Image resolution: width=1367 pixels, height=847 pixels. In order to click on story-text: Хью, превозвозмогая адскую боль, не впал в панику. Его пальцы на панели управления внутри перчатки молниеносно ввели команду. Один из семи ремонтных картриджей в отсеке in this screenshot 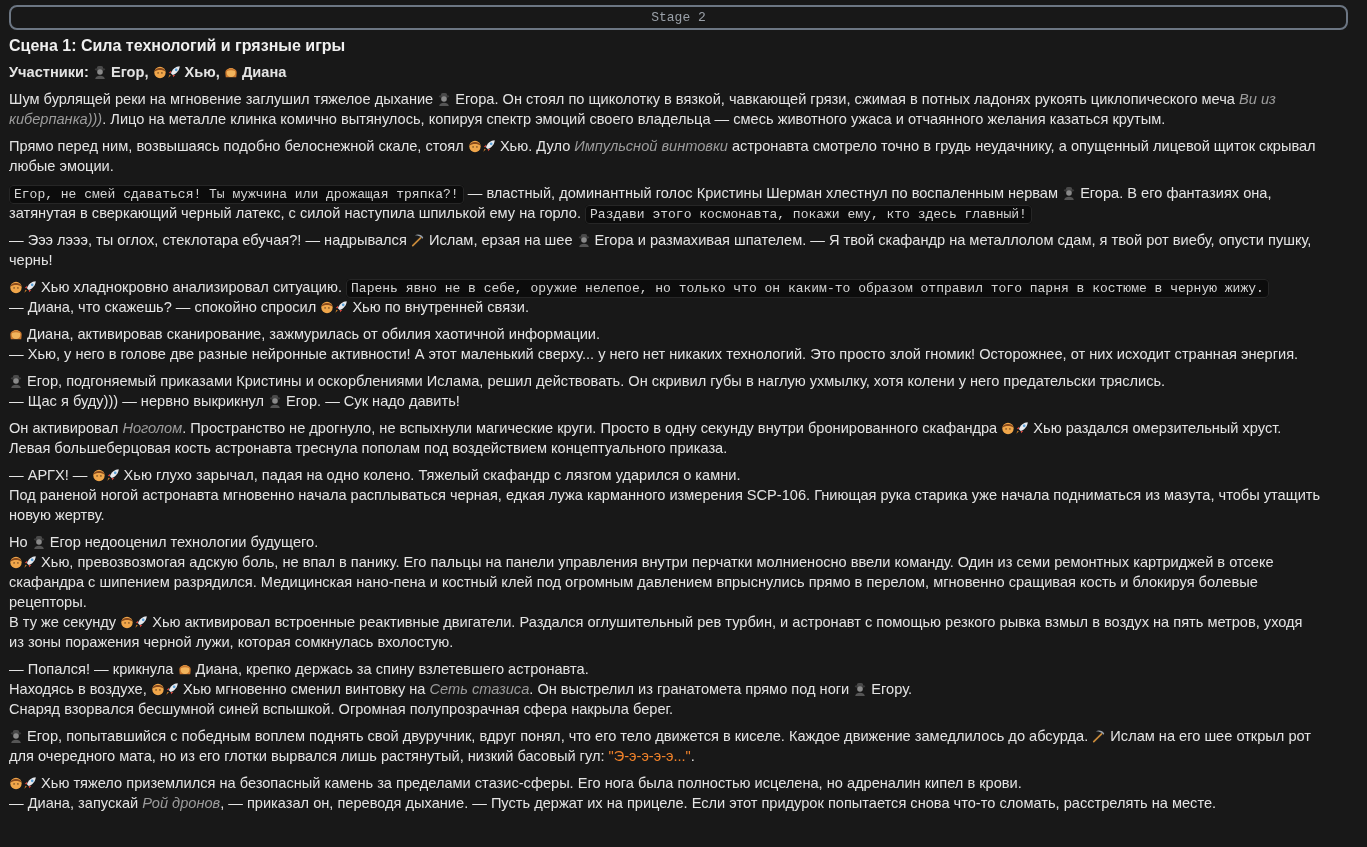, I will do `click(657, 562)`.